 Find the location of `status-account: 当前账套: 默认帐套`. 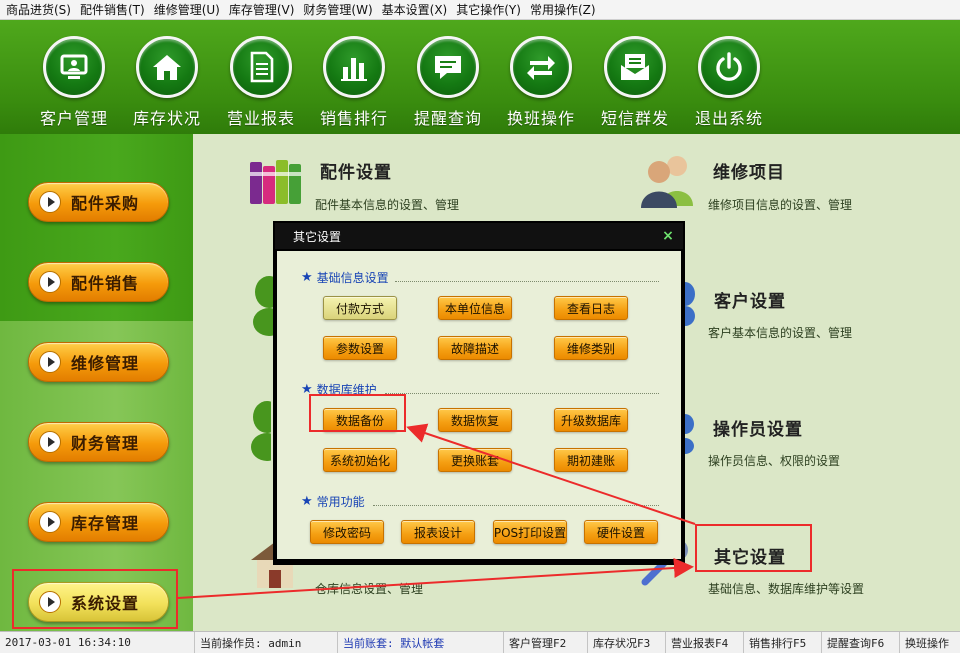

status-account: 当前账套: 默认帐套 is located at coordinates (421, 642).